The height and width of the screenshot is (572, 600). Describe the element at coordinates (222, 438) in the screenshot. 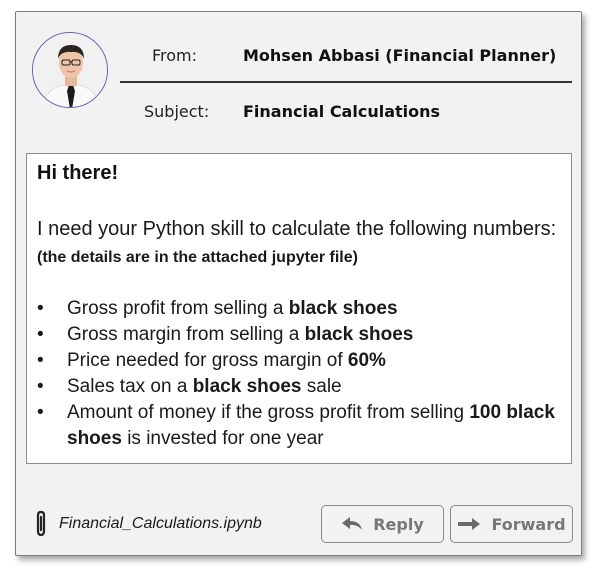

I see `item-tail: is invested for one year` at that location.